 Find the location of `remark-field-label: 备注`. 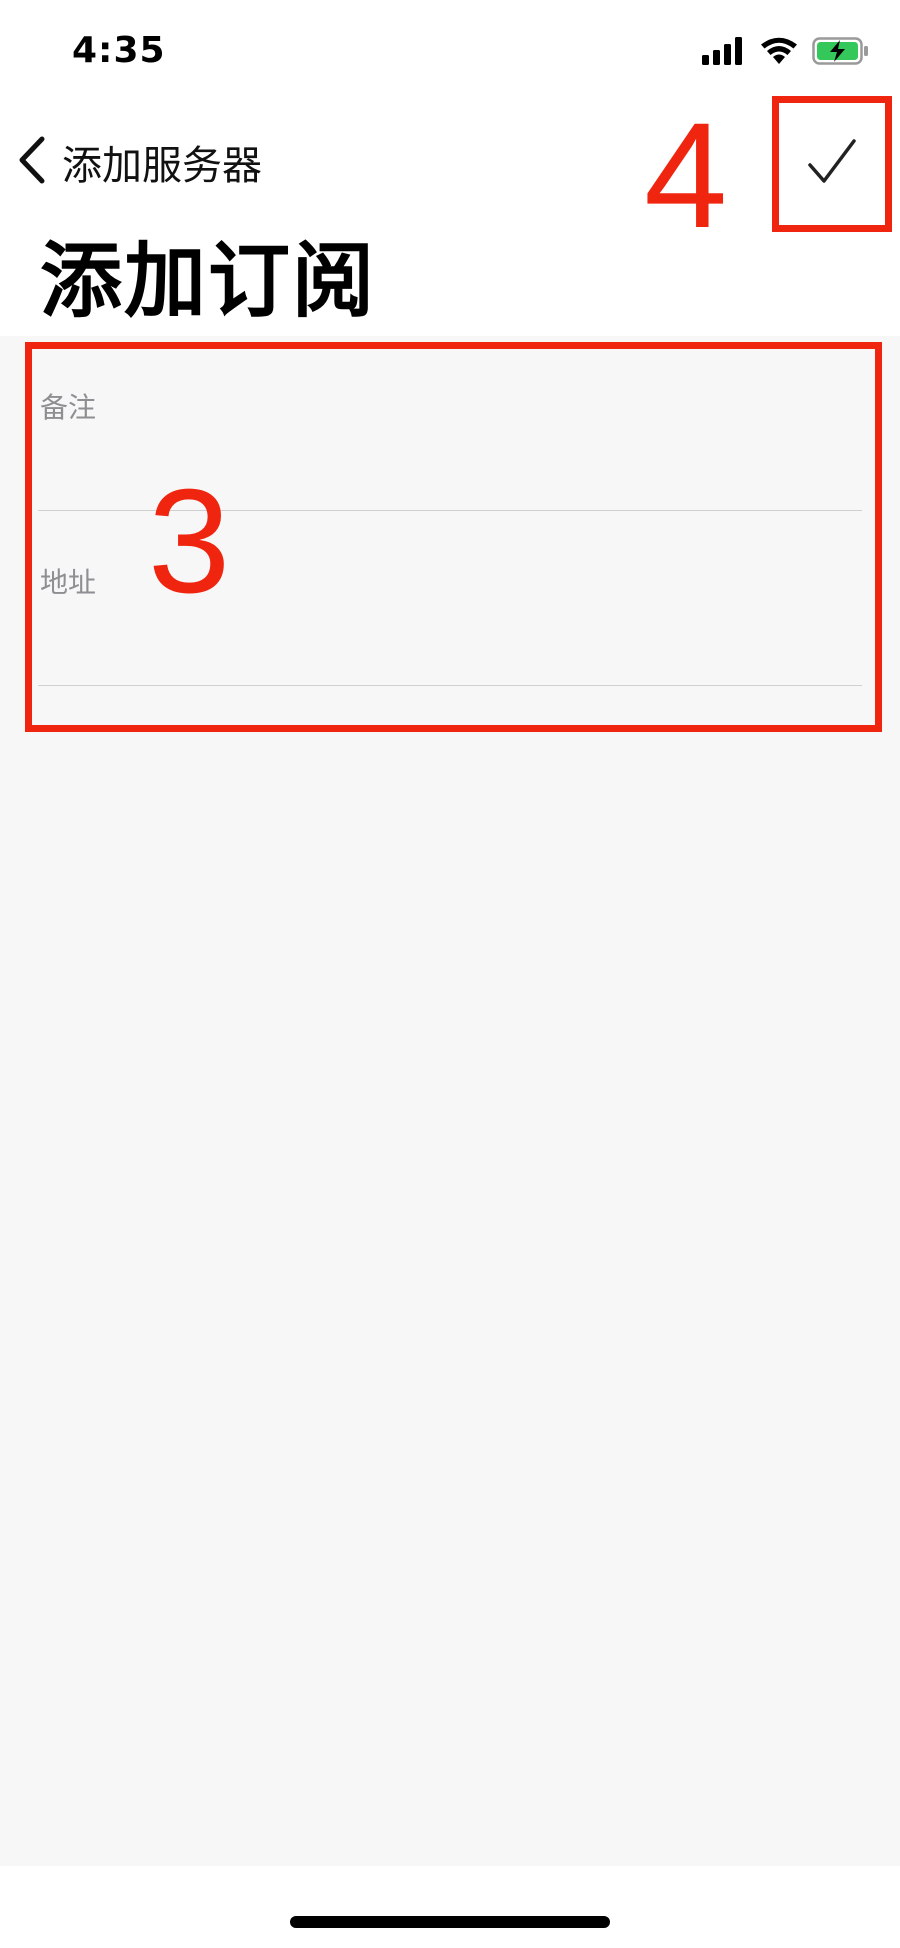

remark-field-label: 备注 is located at coordinates (68, 407).